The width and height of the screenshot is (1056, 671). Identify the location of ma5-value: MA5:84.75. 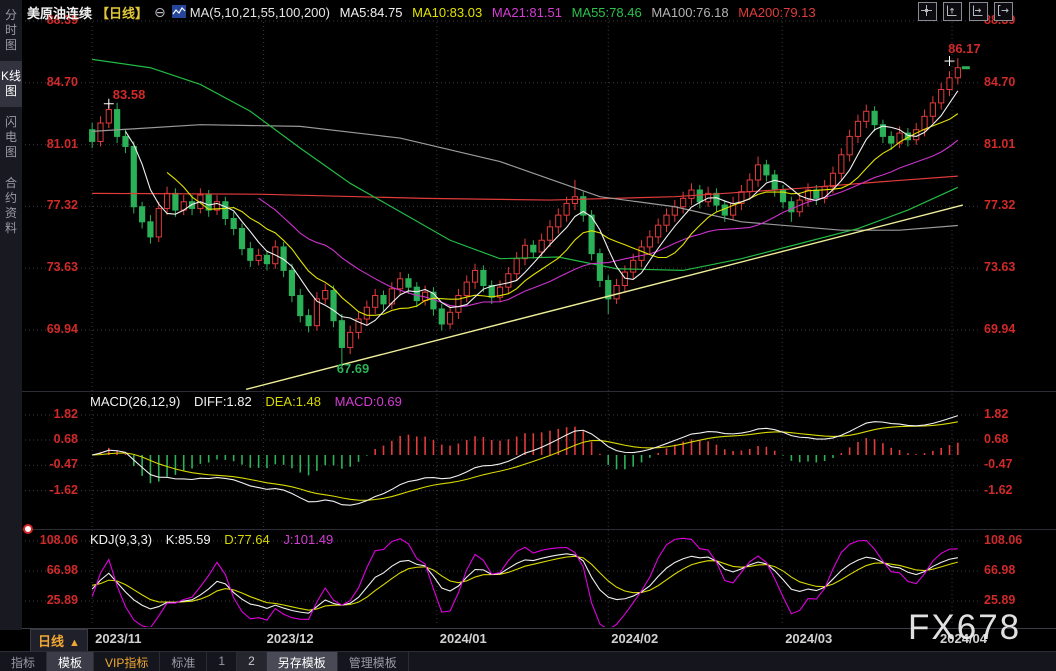
(371, 12).